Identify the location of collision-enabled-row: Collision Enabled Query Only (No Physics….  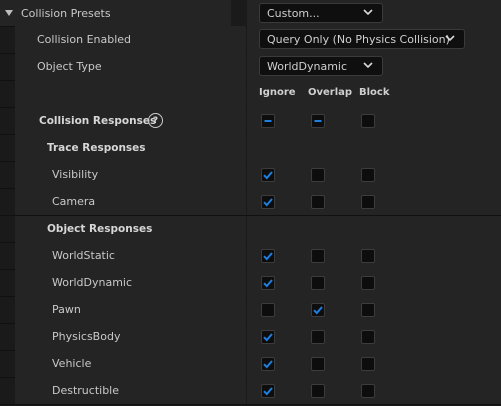
(250, 40).